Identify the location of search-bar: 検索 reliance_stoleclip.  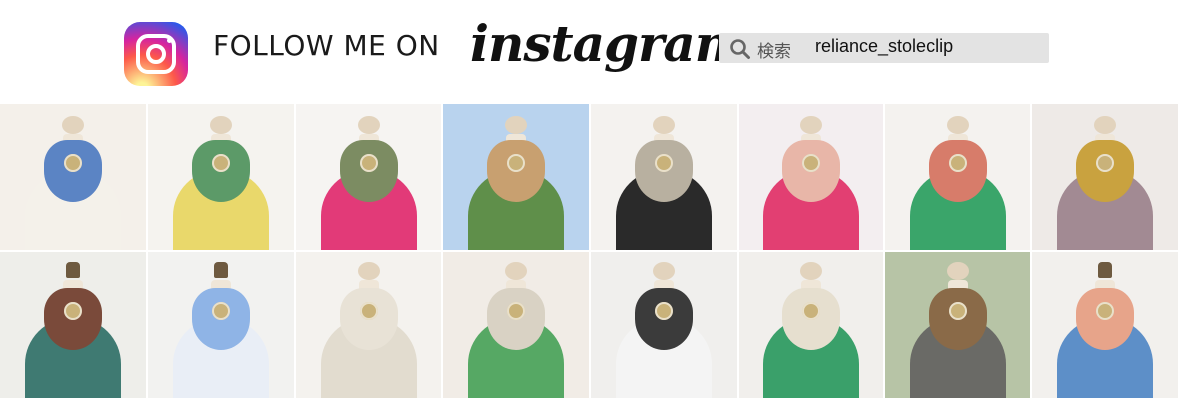
(884, 48).